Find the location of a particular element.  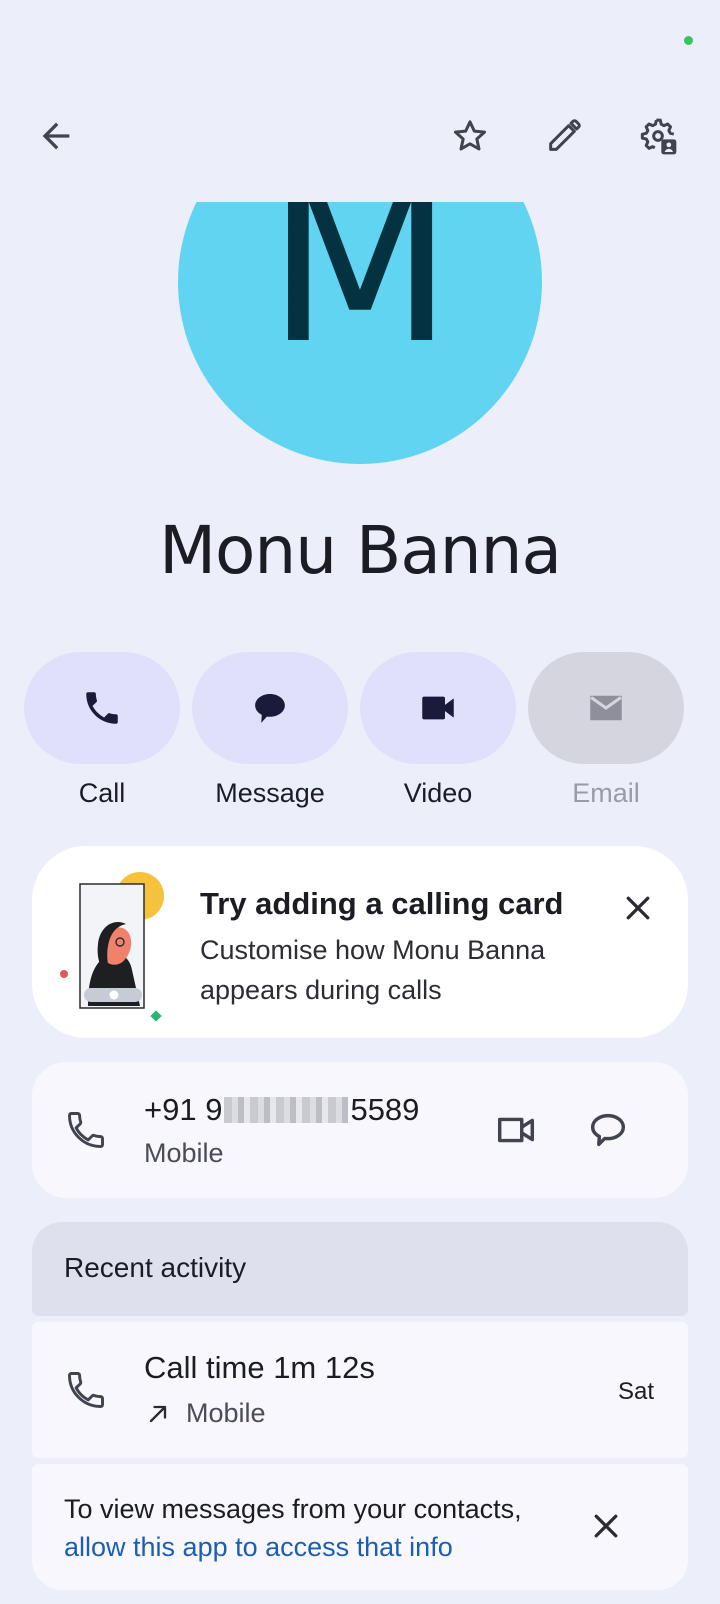

calling-card-illustration is located at coordinates (112, 947).